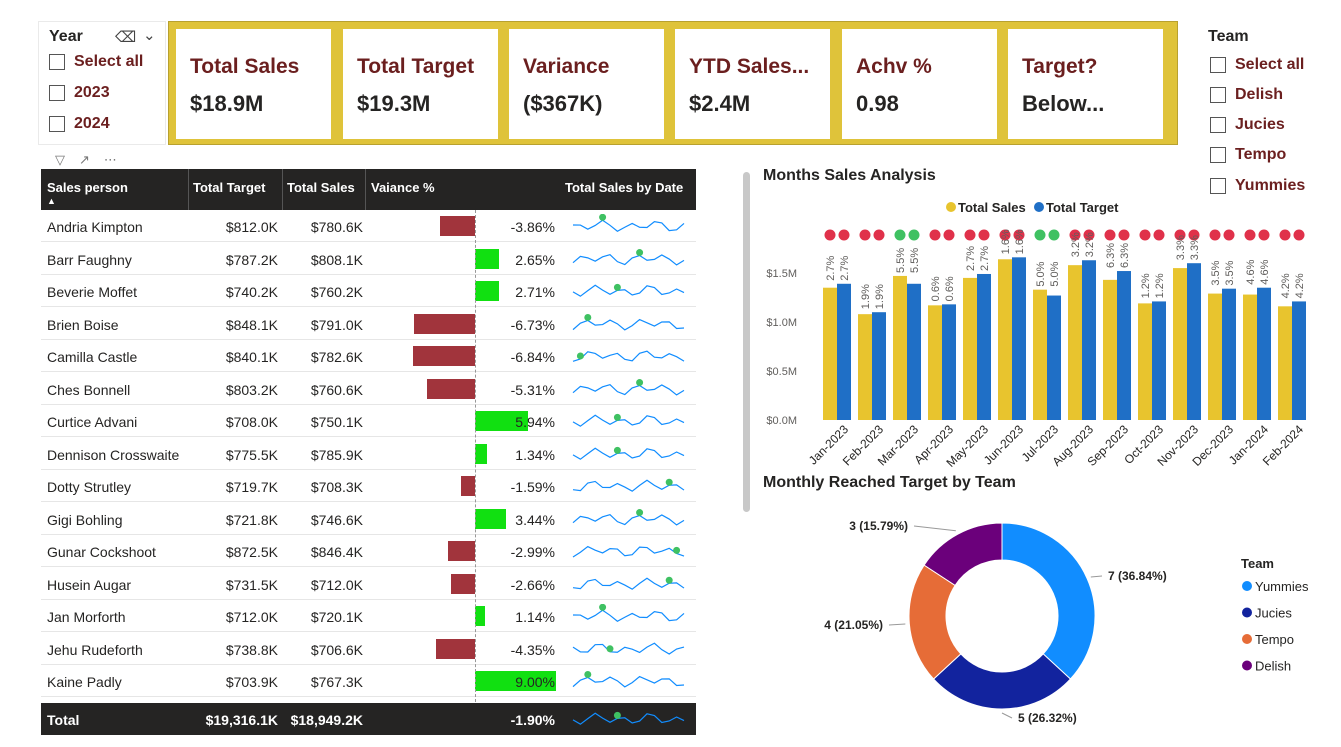  Describe the element at coordinates (86, 617) in the screenshot. I see `sales-person-cell: Jan Morforth` at that location.